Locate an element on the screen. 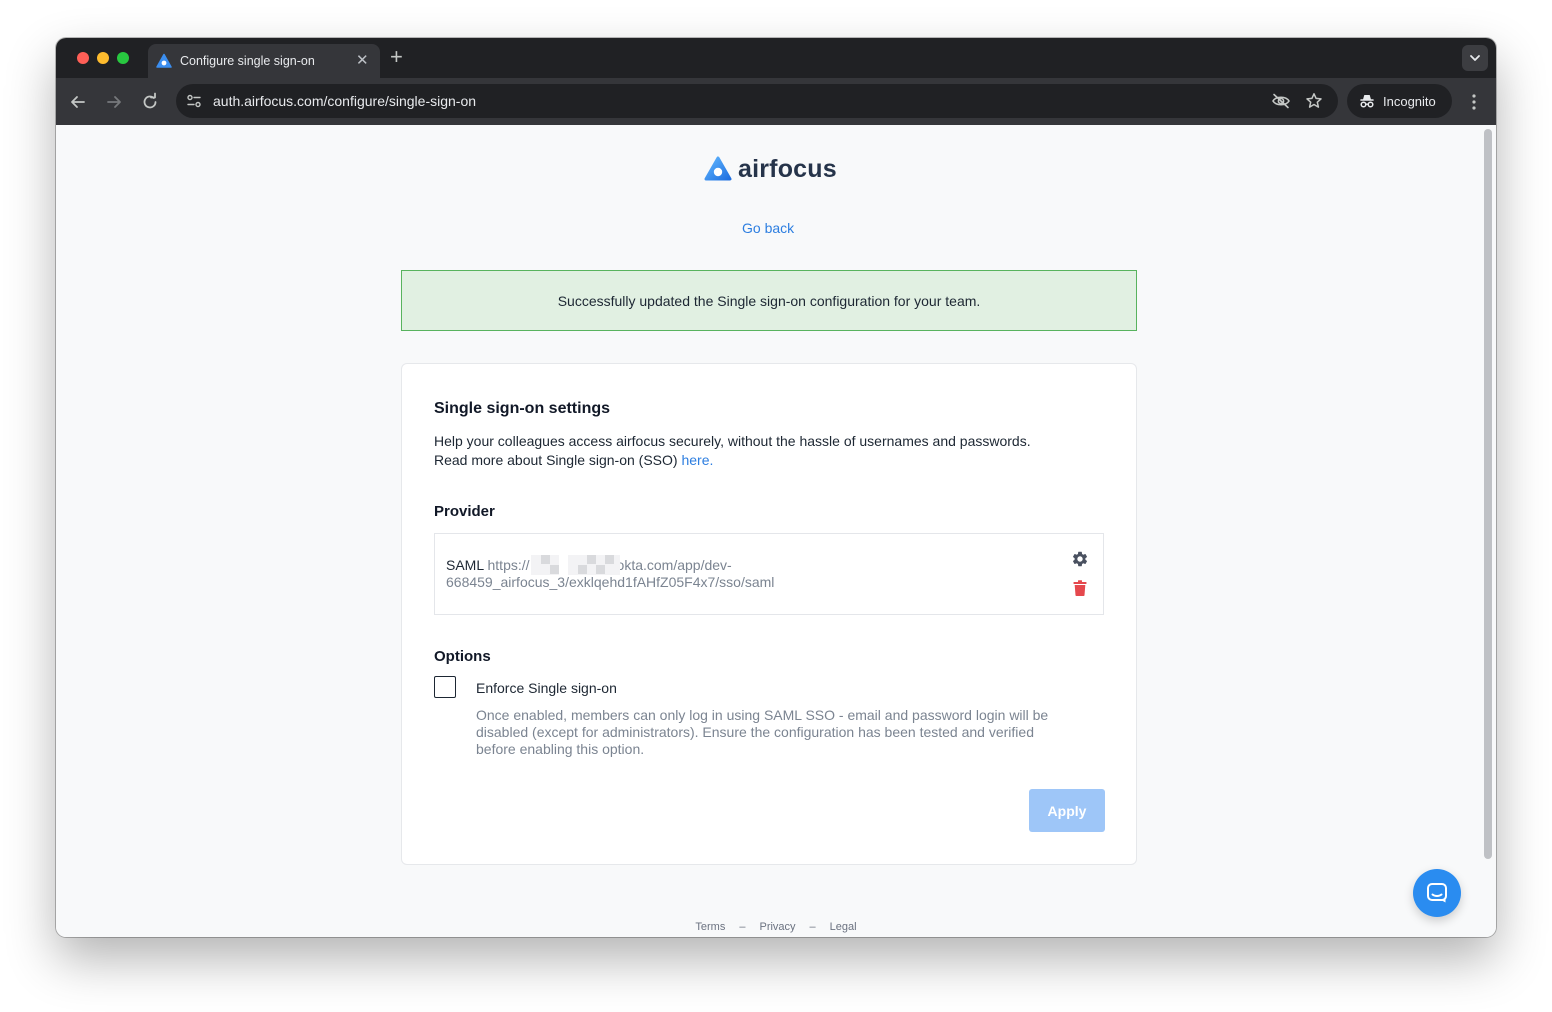  provider-heading: Provider is located at coordinates (464, 511).